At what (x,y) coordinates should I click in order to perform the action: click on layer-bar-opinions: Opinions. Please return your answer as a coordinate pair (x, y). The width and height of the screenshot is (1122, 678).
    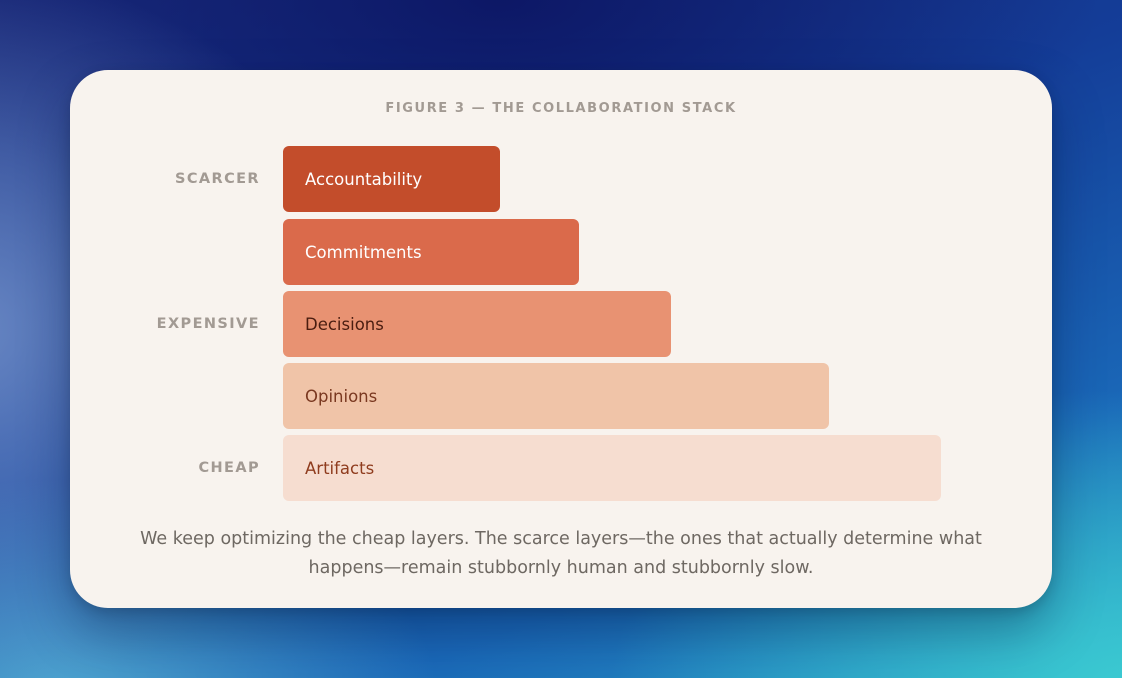
    Looking at the image, I should click on (556, 396).